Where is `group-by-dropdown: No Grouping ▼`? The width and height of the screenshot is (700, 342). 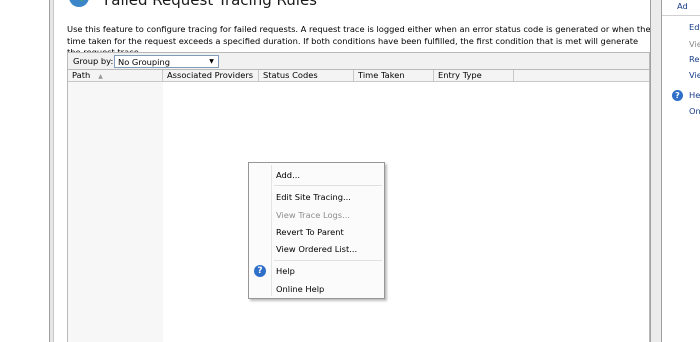 group-by-dropdown: No Grouping ▼ is located at coordinates (166, 61).